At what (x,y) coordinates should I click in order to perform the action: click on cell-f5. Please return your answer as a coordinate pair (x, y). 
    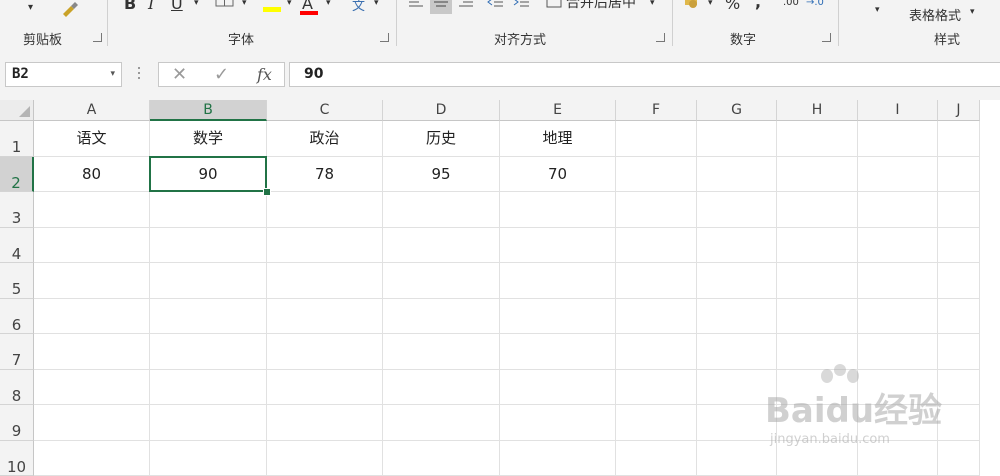
    Looking at the image, I should click on (656, 281).